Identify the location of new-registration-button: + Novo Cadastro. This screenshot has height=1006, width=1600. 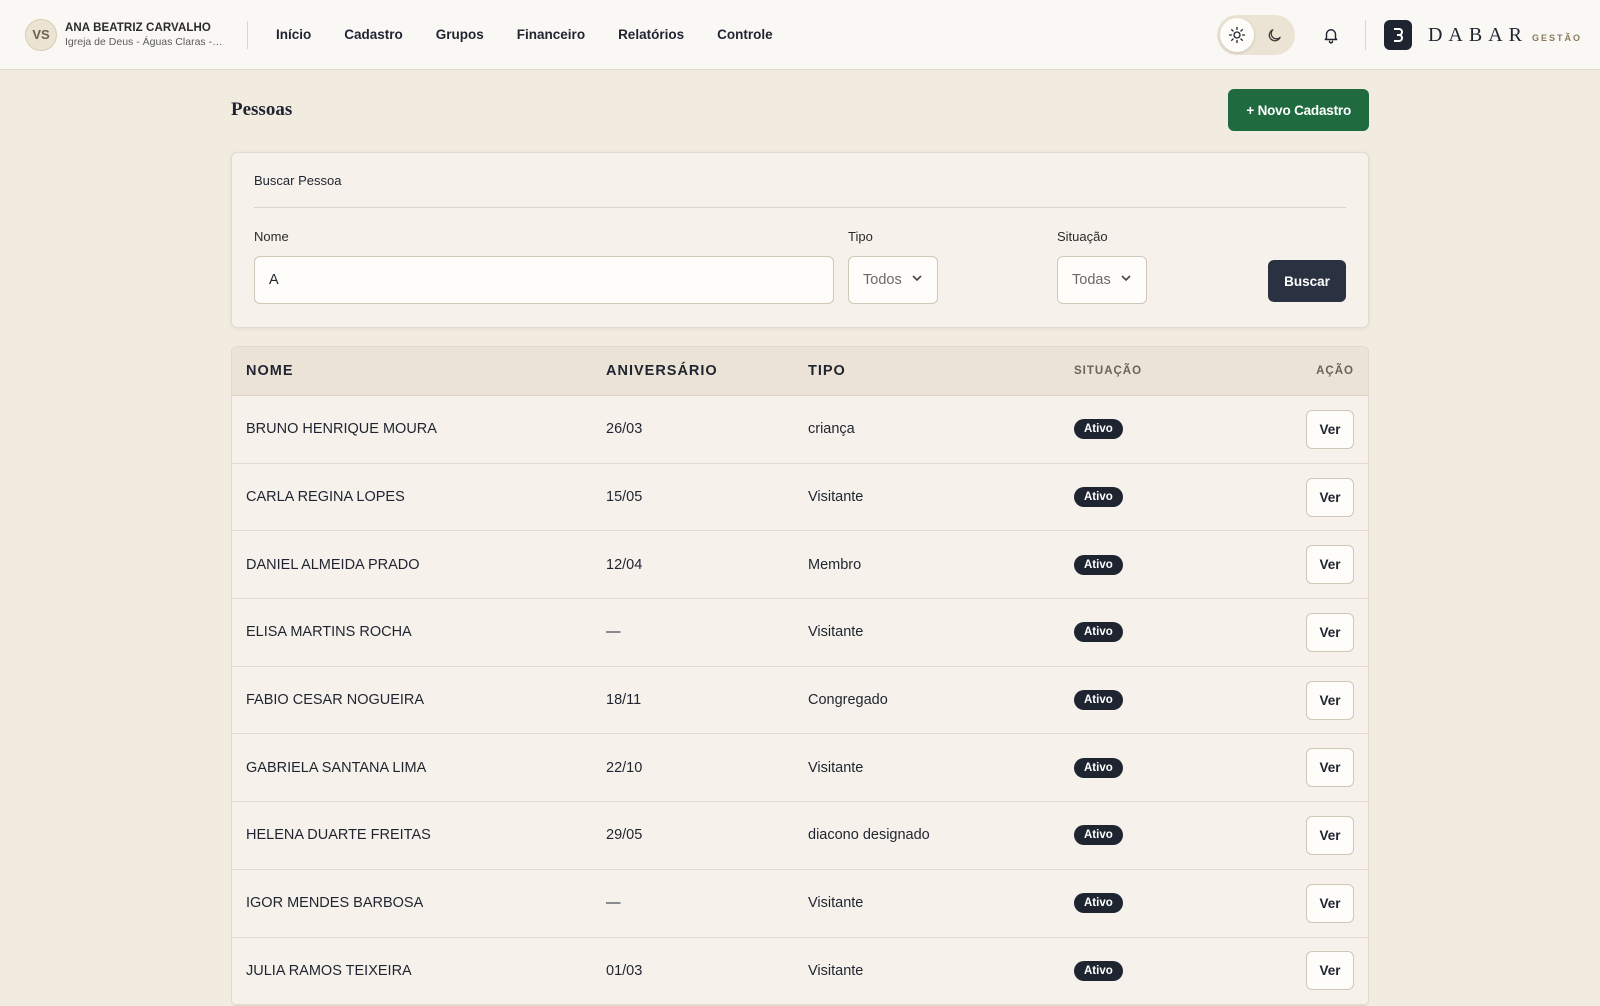
(1298, 110).